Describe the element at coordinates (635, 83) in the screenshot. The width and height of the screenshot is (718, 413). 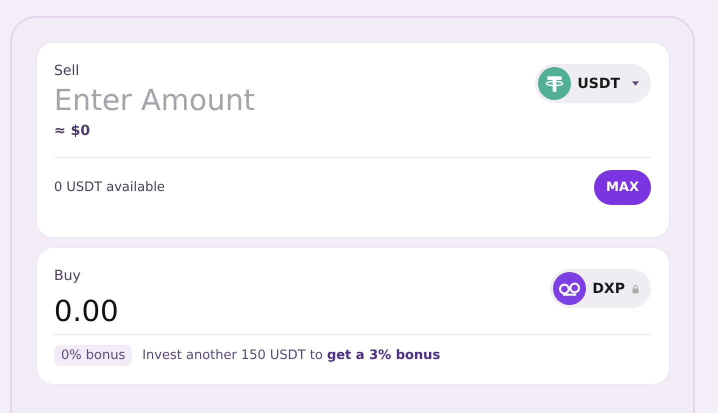
I see `caret-icon` at that location.